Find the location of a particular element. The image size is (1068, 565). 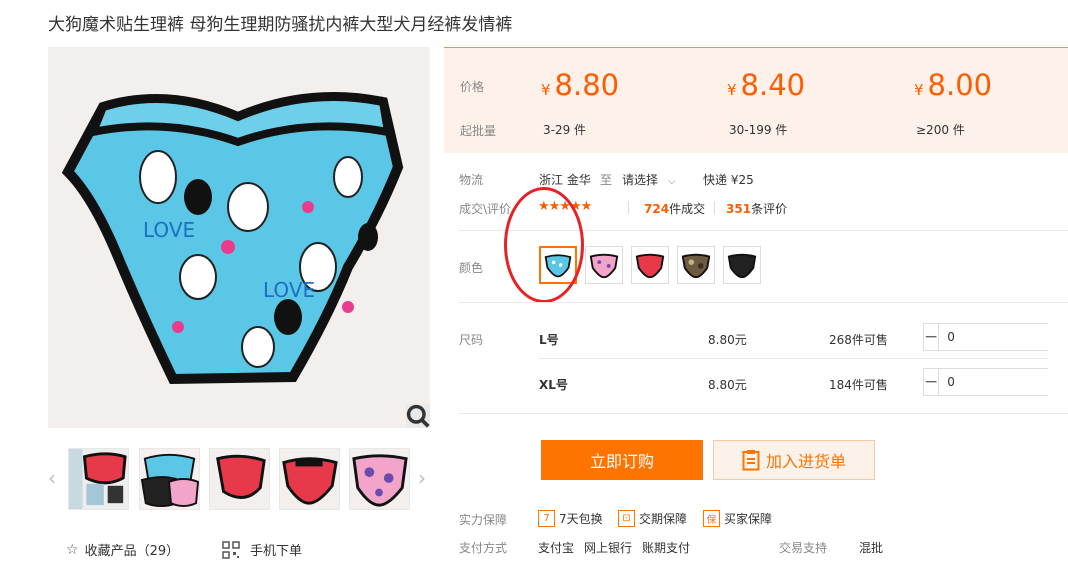

buy-now-button: 立即订购 is located at coordinates (622, 460).